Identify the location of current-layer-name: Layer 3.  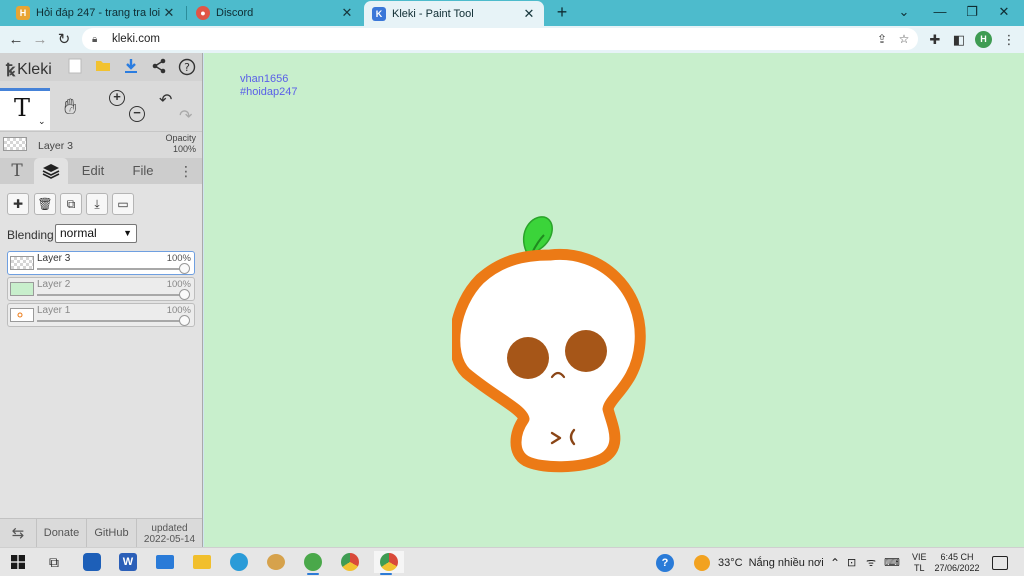
(56, 146).